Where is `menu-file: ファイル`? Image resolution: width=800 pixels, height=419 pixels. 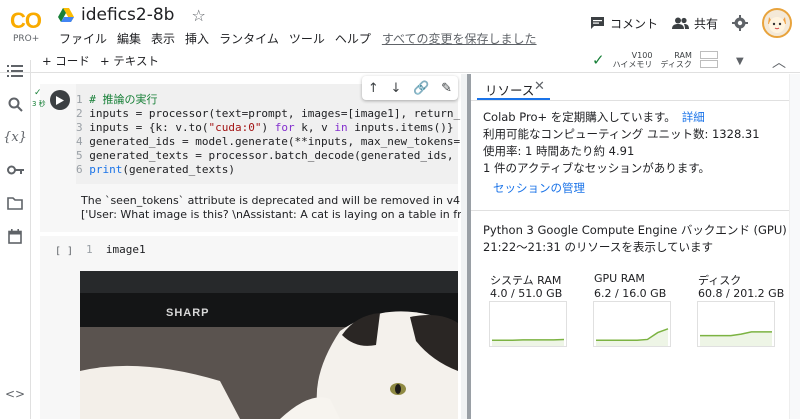 menu-file: ファイル is located at coordinates (83, 38).